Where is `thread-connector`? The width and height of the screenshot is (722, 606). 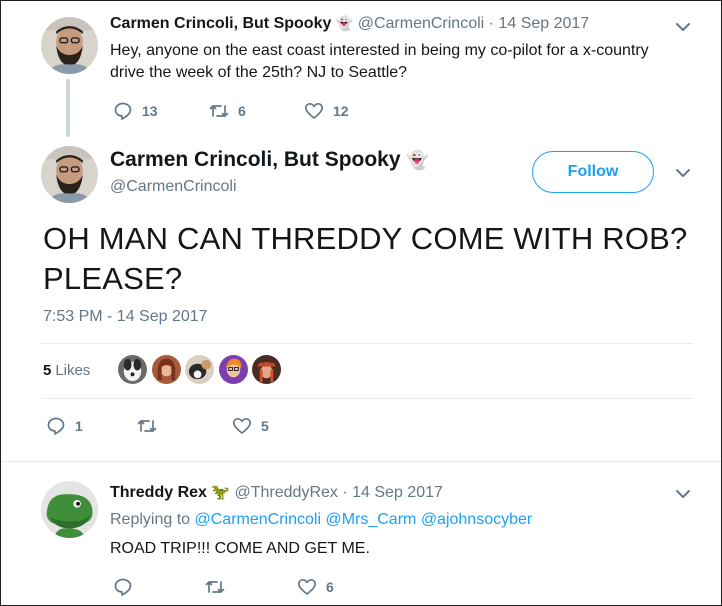 thread-connector is located at coordinates (68, 108).